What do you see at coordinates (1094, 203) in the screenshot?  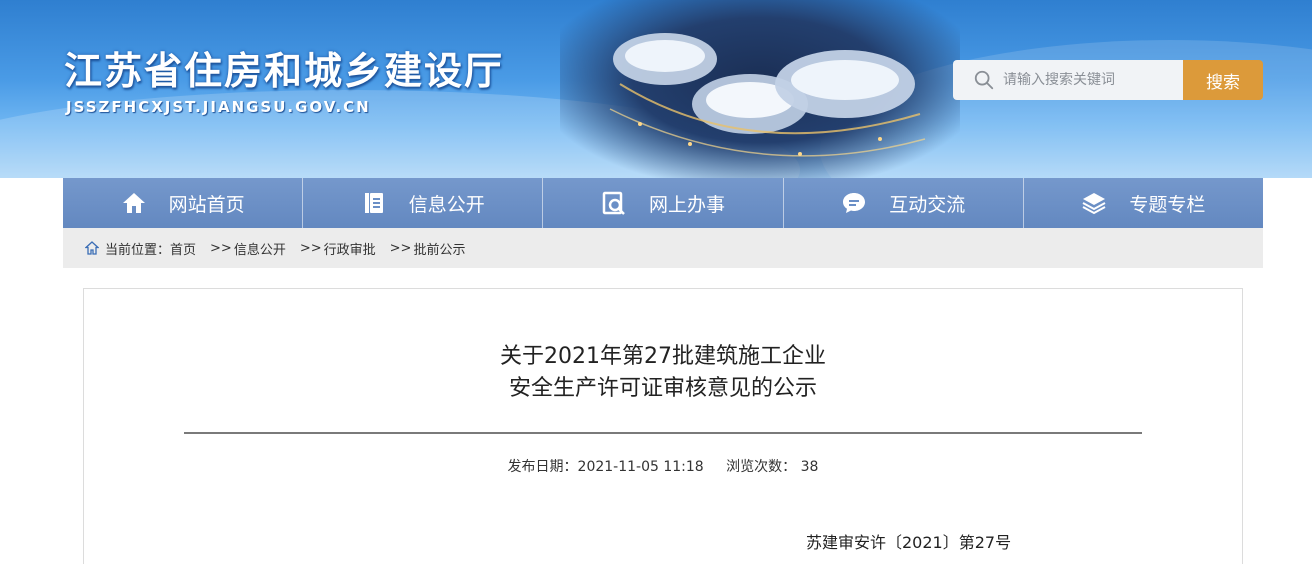 I see `layers-icon` at bounding box center [1094, 203].